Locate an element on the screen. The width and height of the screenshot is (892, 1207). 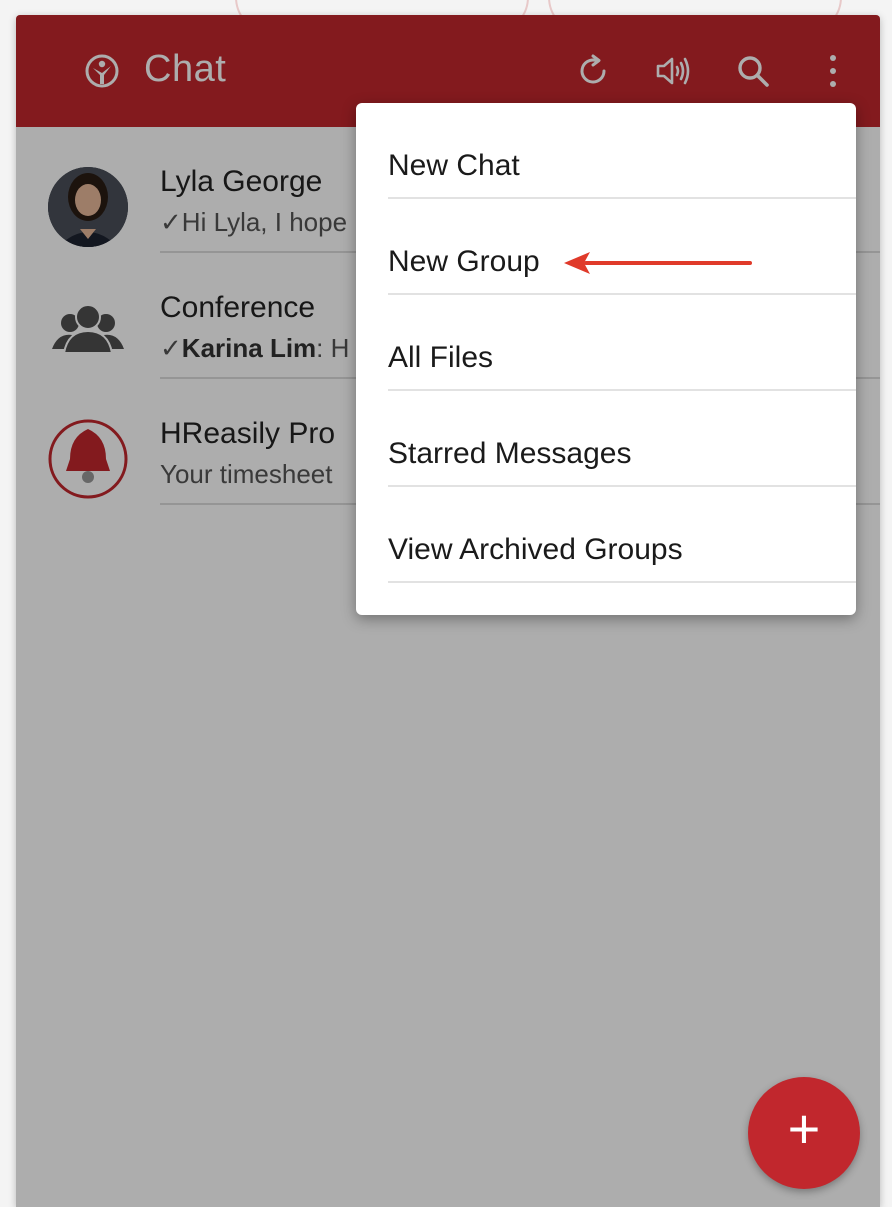
menu-item-label: New Chat is located at coordinates (454, 165).